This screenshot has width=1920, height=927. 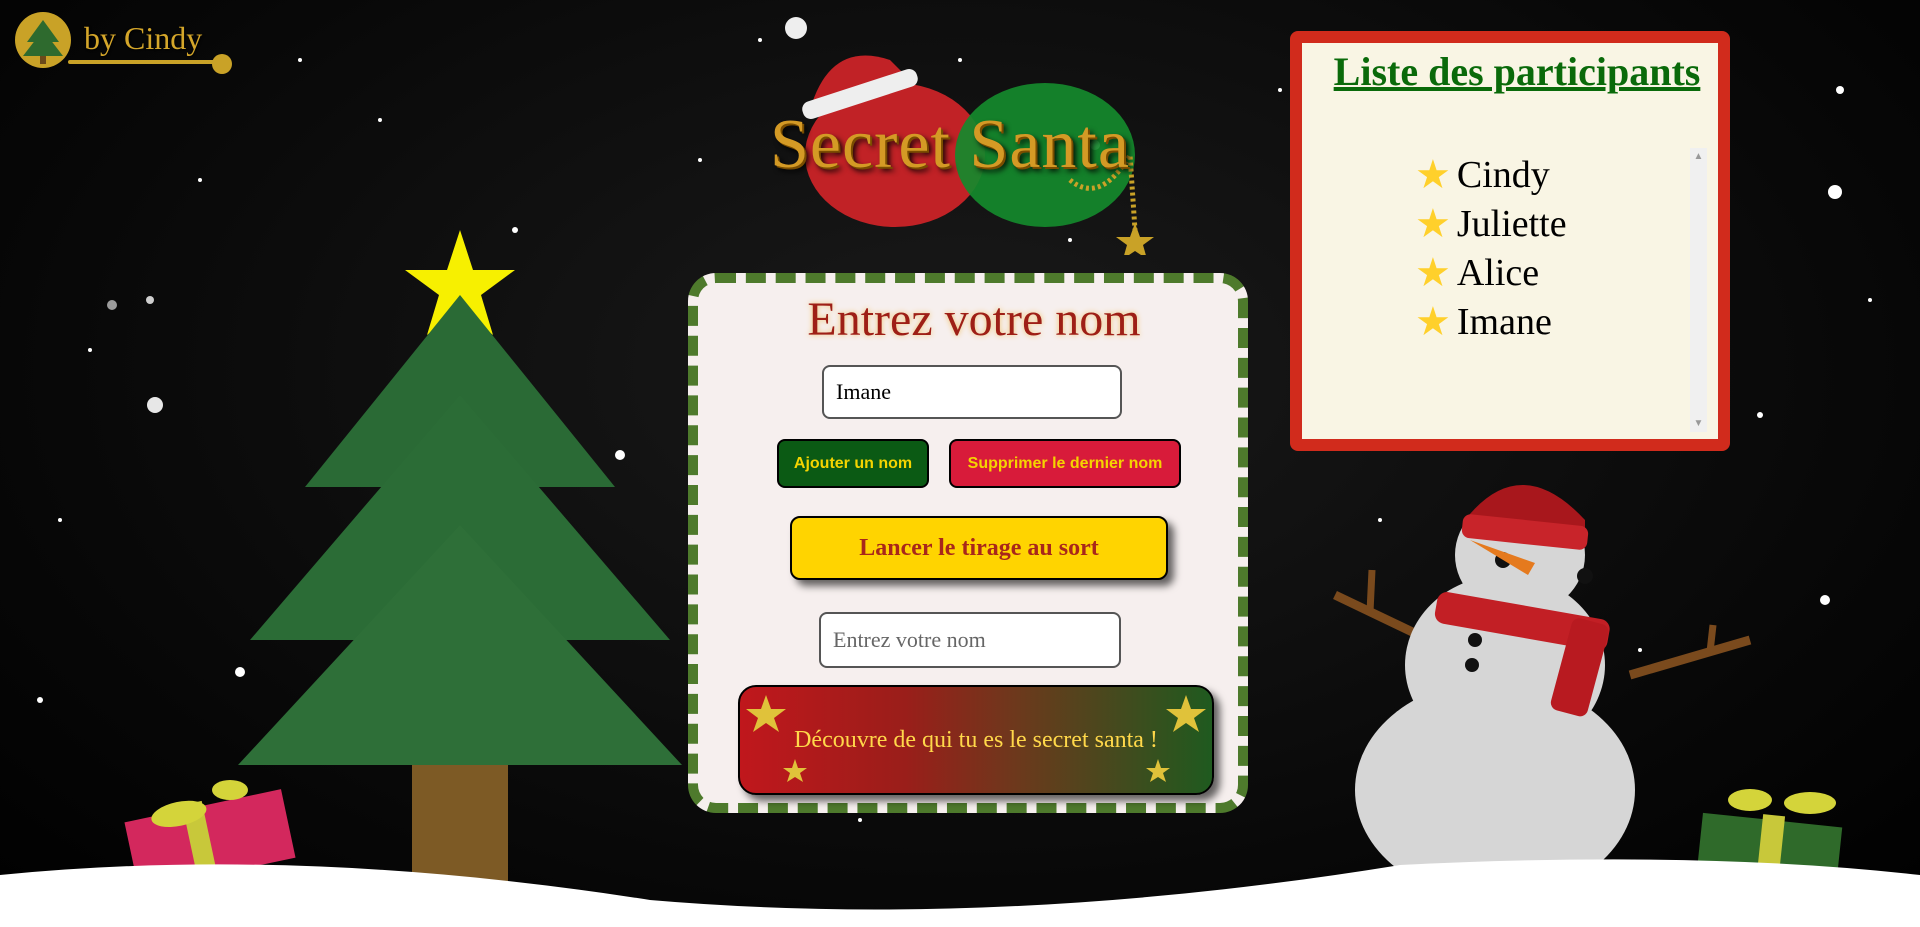 I want to click on logo-tree-icon, so click(x=43, y=40).